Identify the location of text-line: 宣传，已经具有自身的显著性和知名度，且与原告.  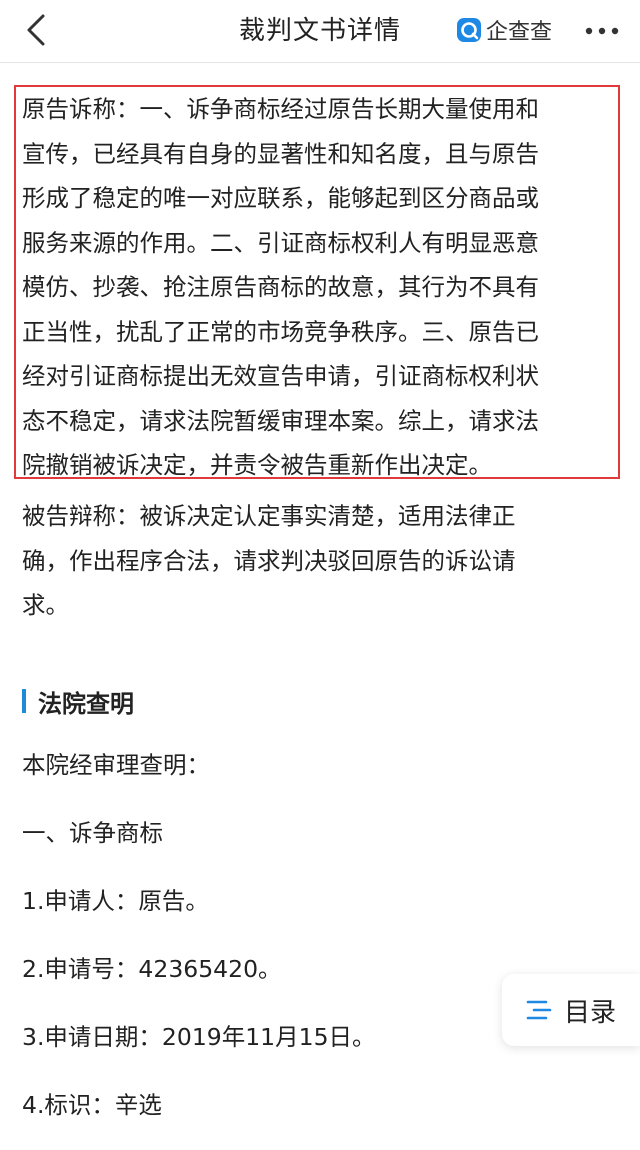
(280, 153).